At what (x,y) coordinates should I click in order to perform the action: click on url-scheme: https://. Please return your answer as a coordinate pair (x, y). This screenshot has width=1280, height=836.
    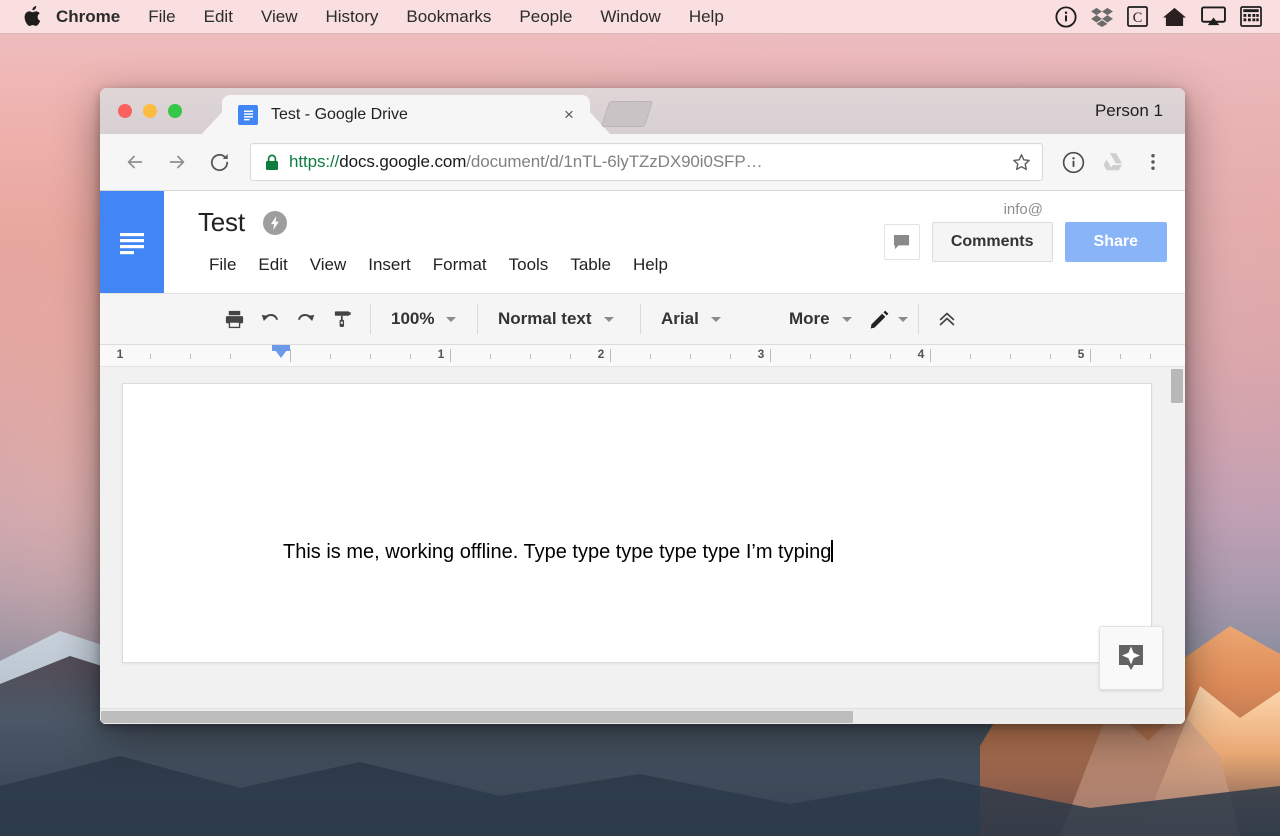
    Looking at the image, I should click on (314, 161).